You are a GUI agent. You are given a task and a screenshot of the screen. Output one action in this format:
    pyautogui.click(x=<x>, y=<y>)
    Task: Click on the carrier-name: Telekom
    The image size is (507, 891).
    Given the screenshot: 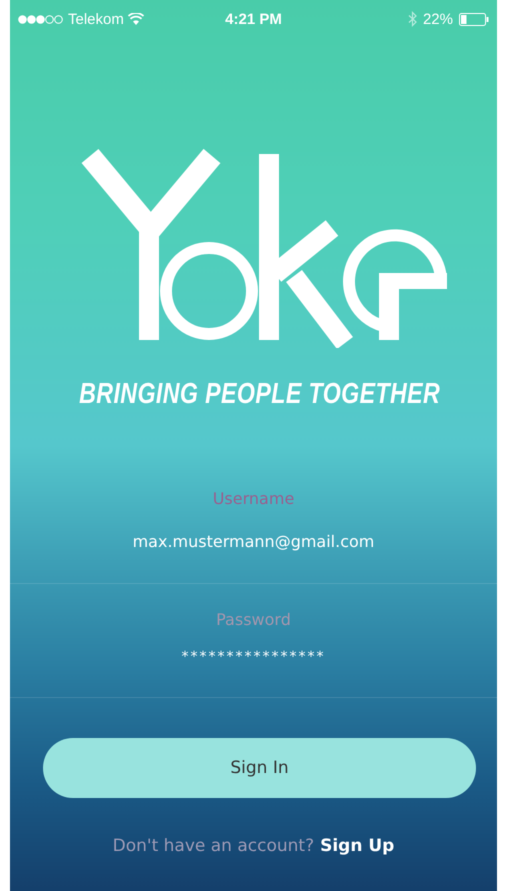 What is the action you would take?
    pyautogui.click(x=96, y=19)
    